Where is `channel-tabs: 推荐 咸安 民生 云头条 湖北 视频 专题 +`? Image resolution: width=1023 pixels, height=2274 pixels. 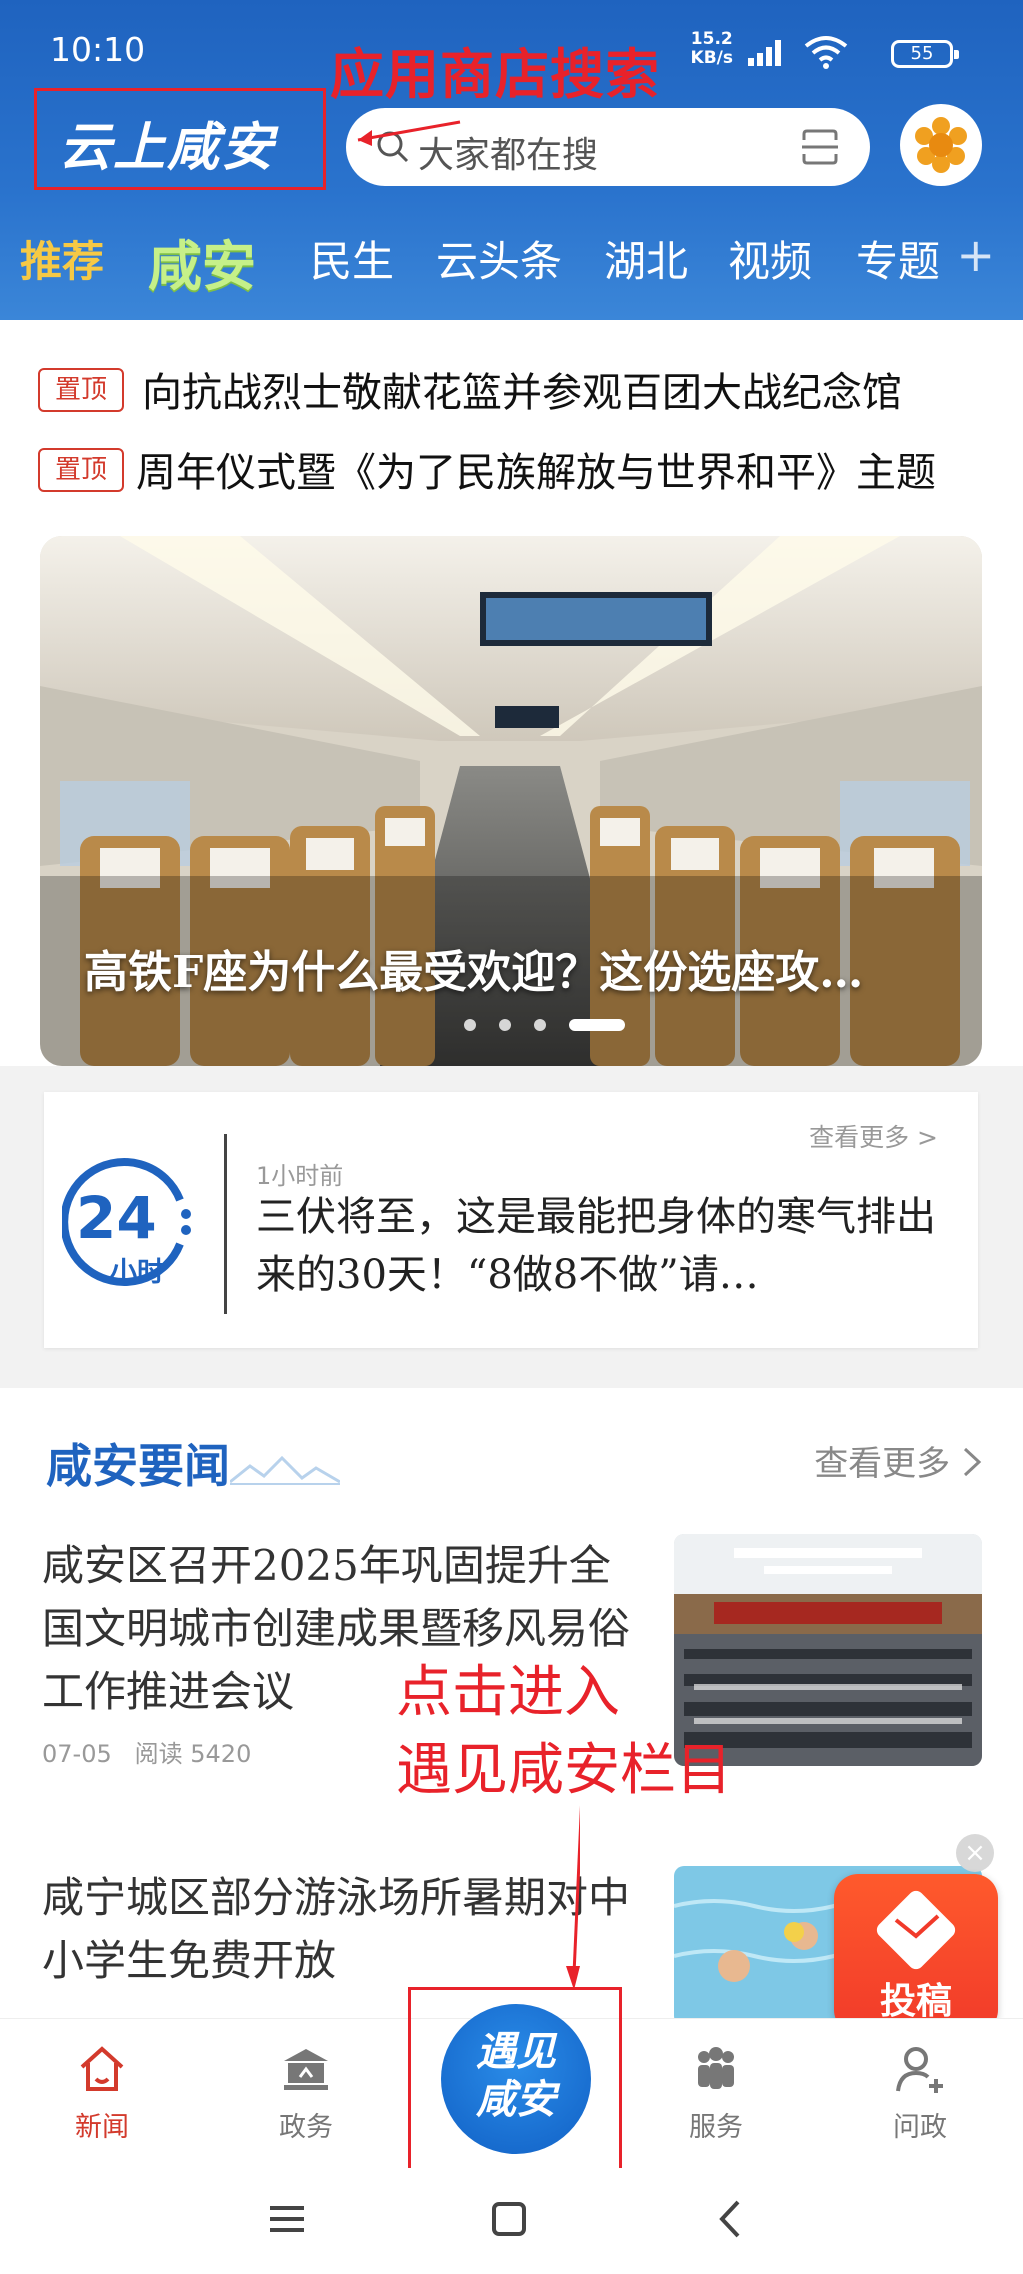 channel-tabs: 推荐 咸安 民生 云头条 湖北 视频 专题 + is located at coordinates (511, 263).